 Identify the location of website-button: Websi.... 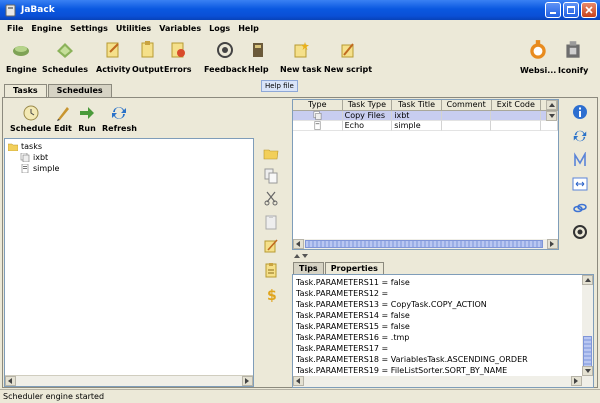
(538, 57).